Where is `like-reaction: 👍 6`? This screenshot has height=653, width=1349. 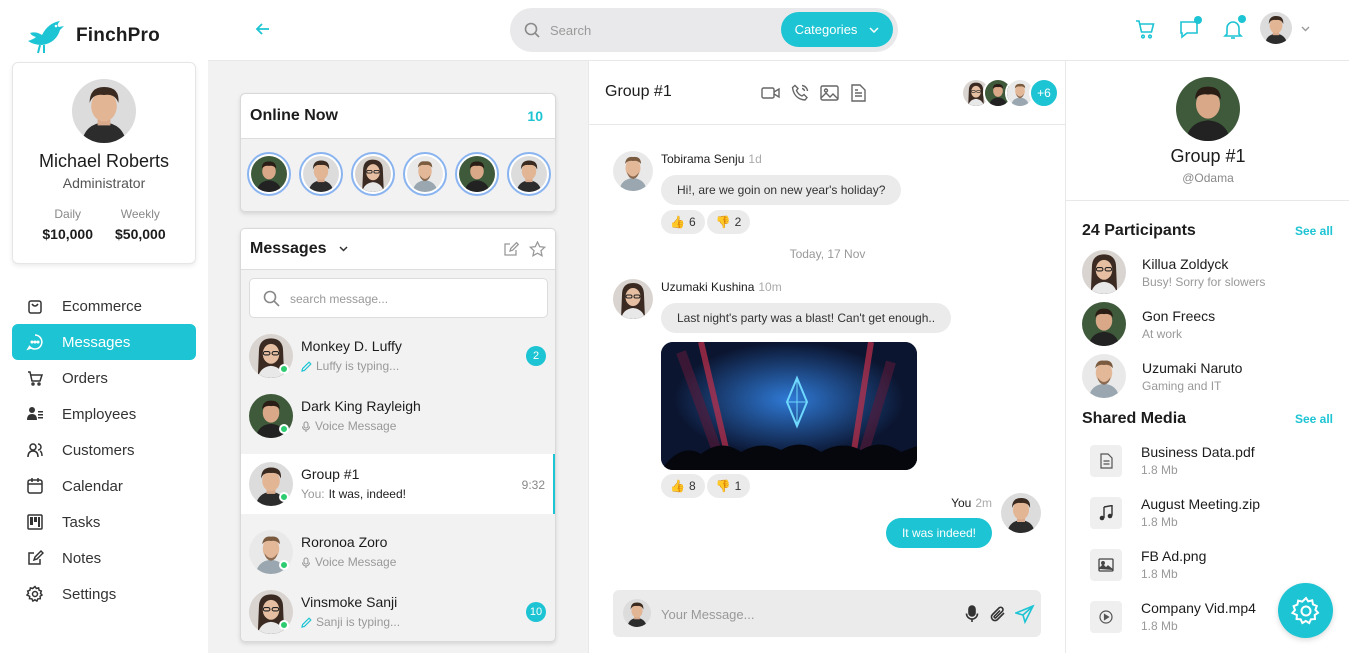 like-reaction: 👍 6 is located at coordinates (683, 222).